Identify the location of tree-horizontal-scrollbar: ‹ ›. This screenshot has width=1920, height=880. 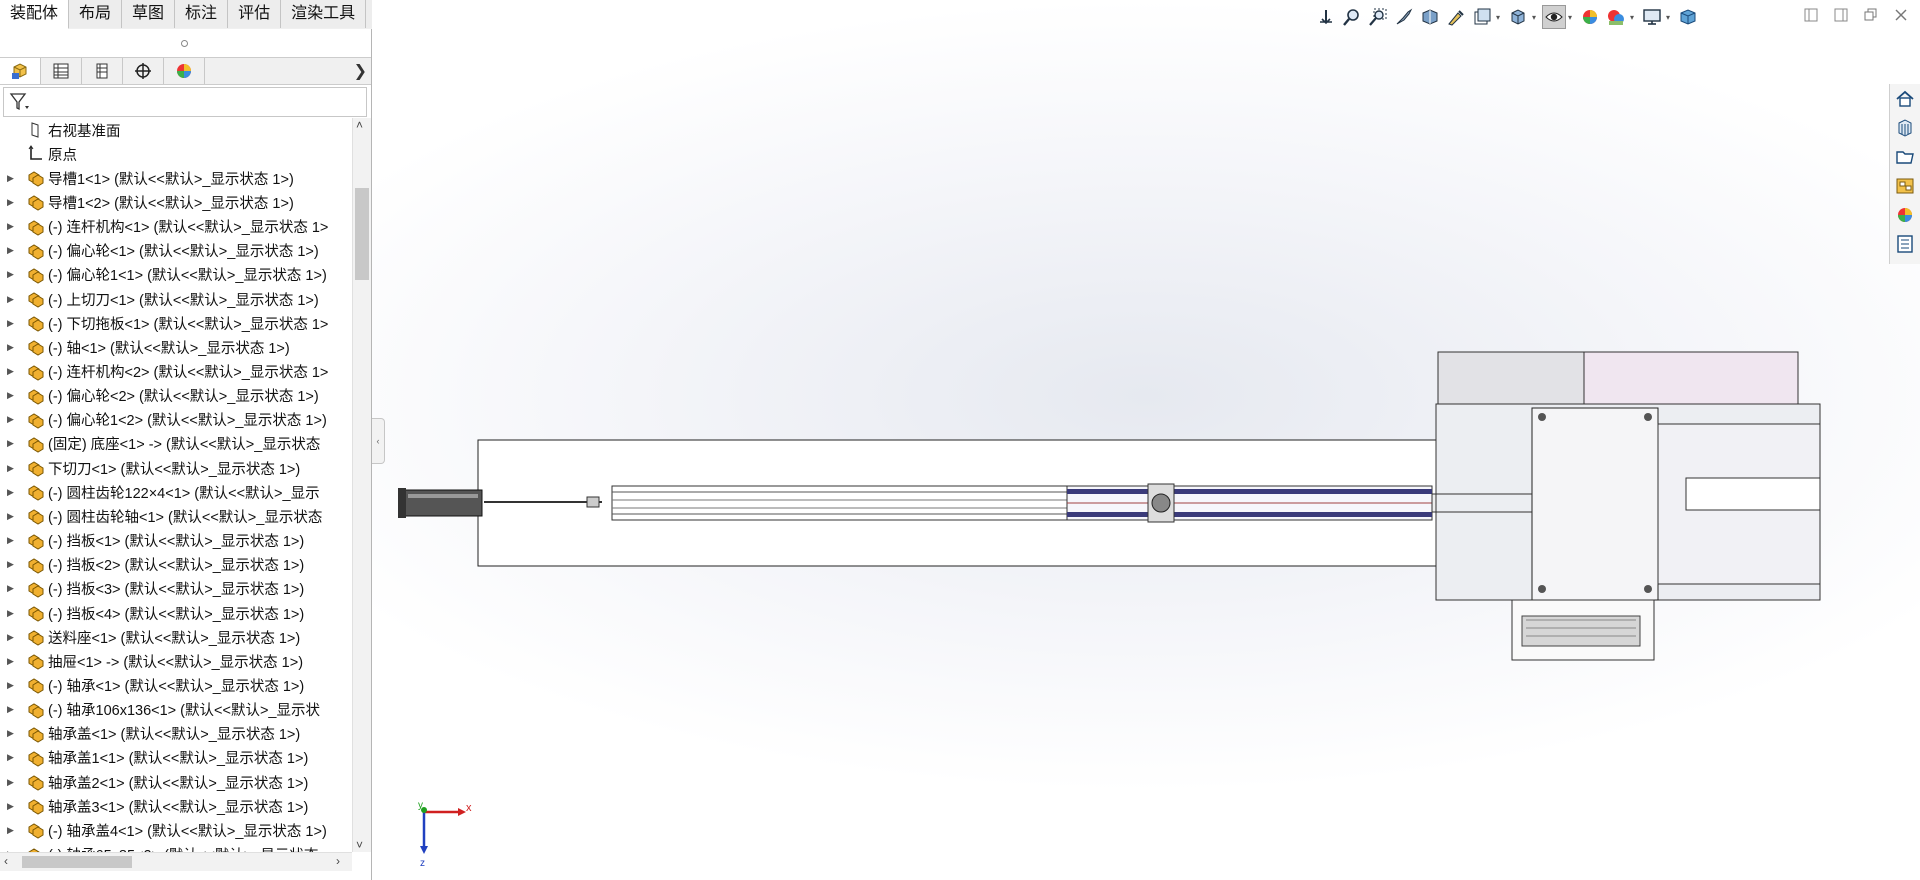
(176, 861).